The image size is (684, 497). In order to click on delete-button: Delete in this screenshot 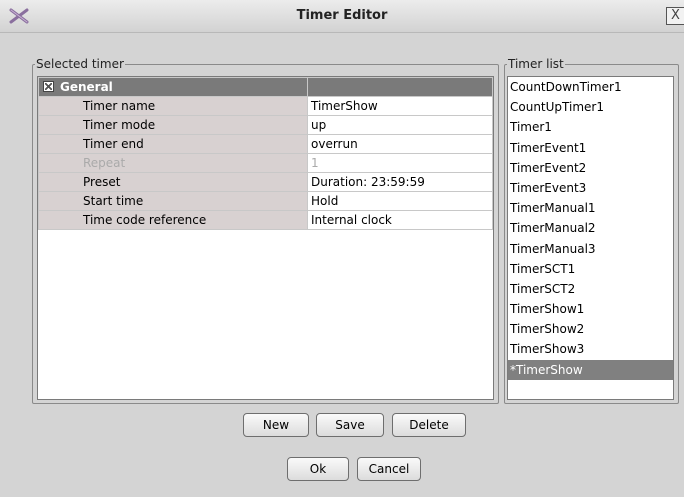, I will do `click(429, 425)`.